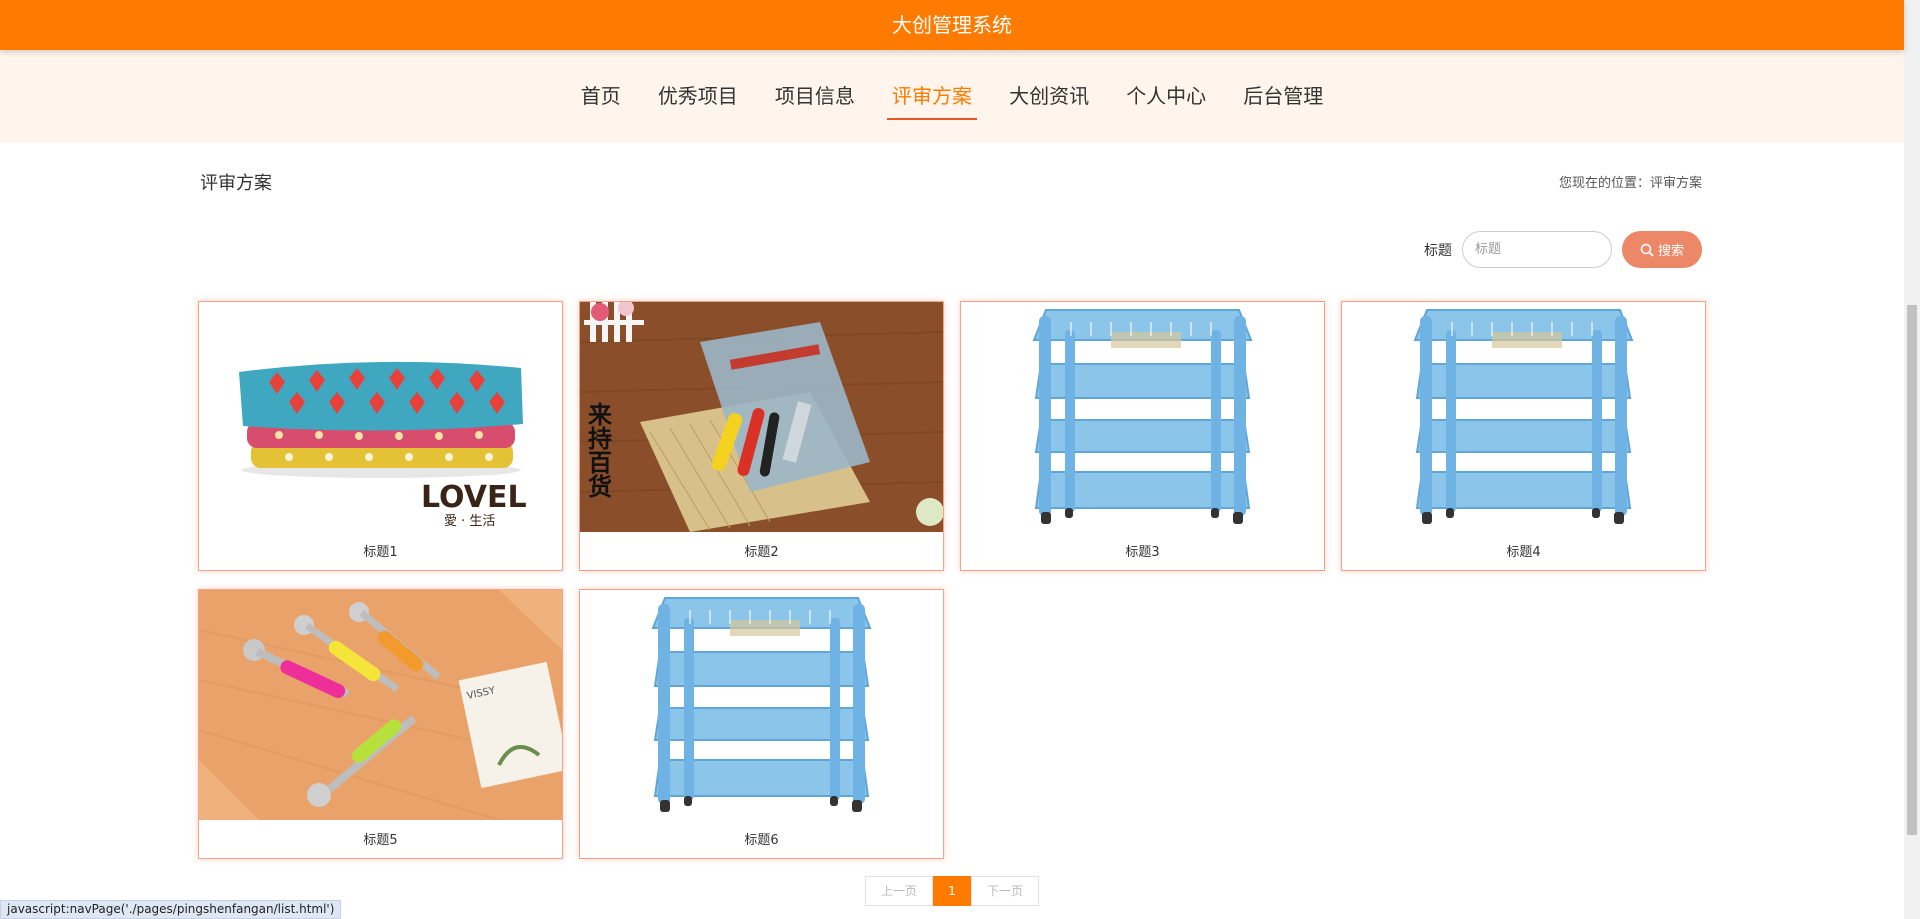  Describe the element at coordinates (1142, 552) in the screenshot. I see `card-title: 标题3` at that location.